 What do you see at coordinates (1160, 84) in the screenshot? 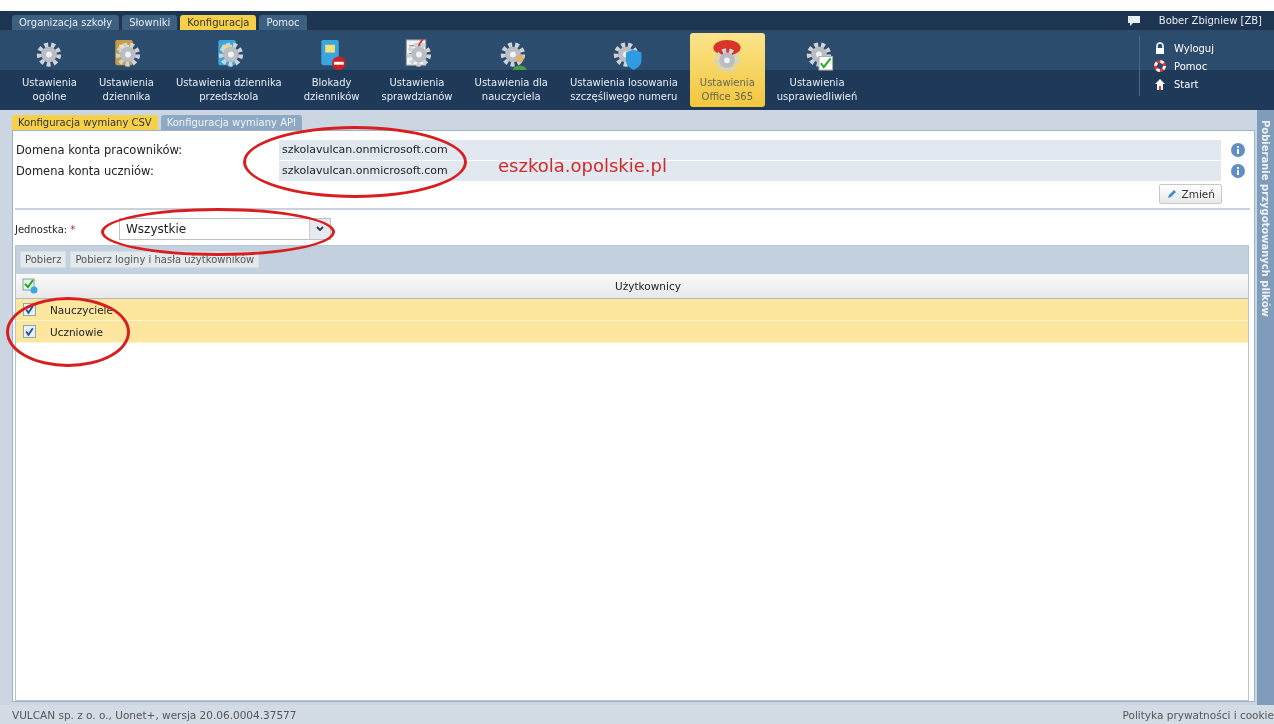
I see `home-icon` at bounding box center [1160, 84].